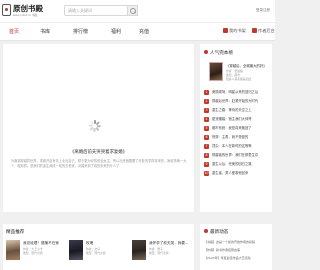 The height and width of the screenshot is (270, 320). What do you see at coordinates (230, 137) in the screenshot?
I see `rank-title: 快穿：主角，我不是傻的` at bounding box center [230, 137].